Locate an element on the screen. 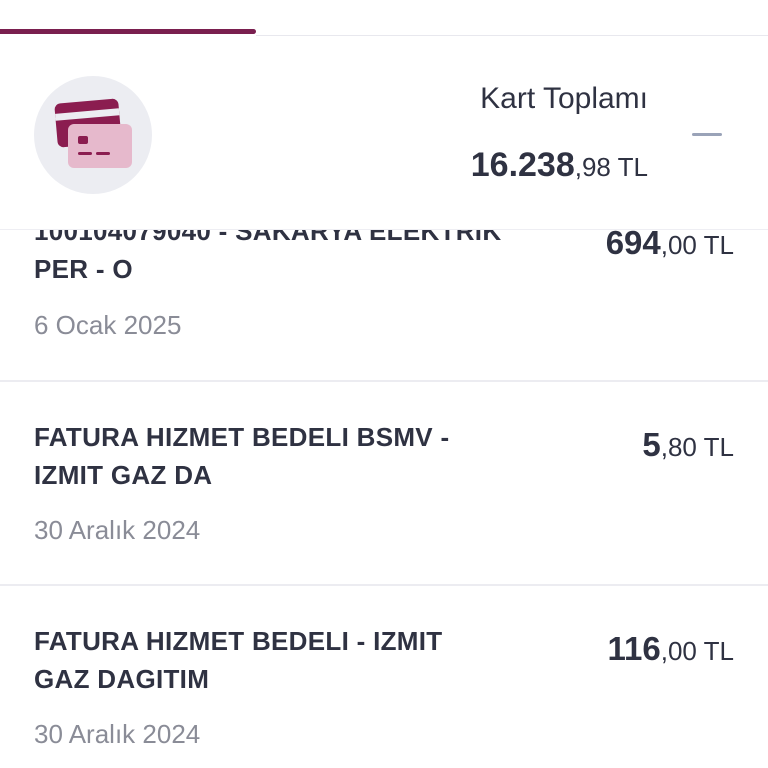  credit-cards-icon is located at coordinates (93, 135).